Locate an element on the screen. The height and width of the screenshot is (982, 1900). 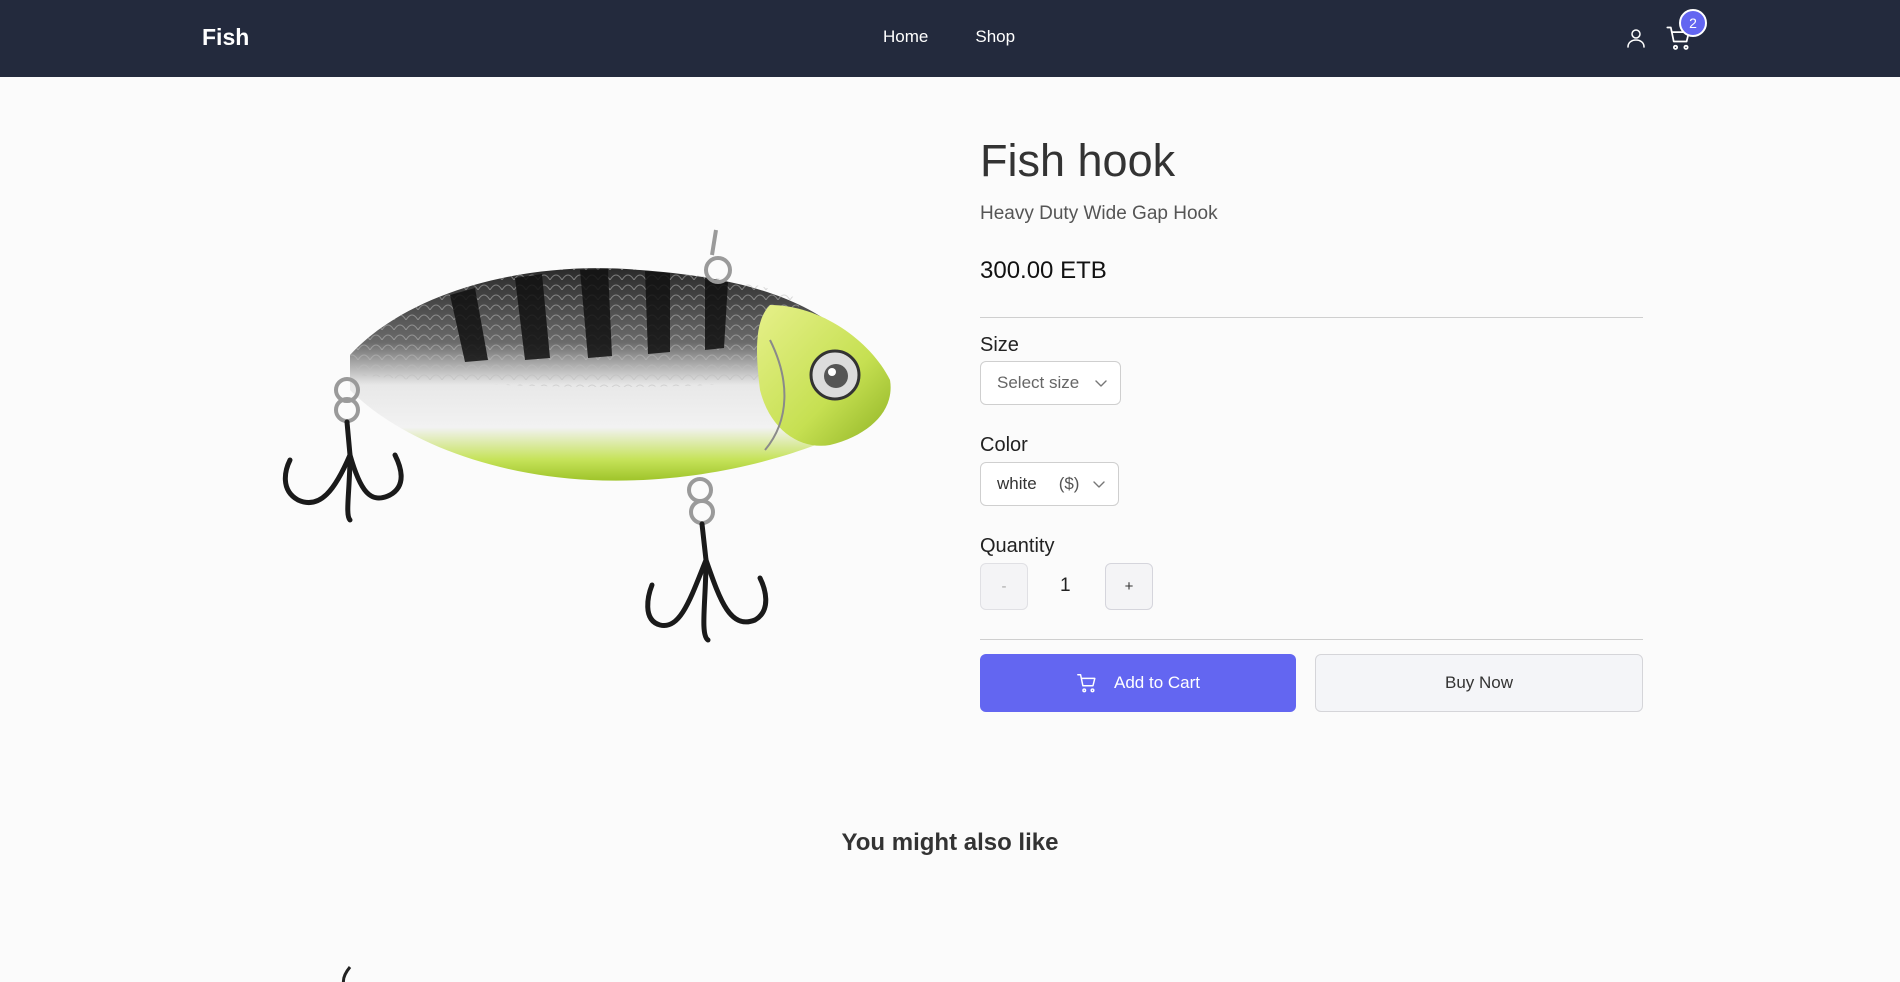
size-label: Size is located at coordinates (999, 345).